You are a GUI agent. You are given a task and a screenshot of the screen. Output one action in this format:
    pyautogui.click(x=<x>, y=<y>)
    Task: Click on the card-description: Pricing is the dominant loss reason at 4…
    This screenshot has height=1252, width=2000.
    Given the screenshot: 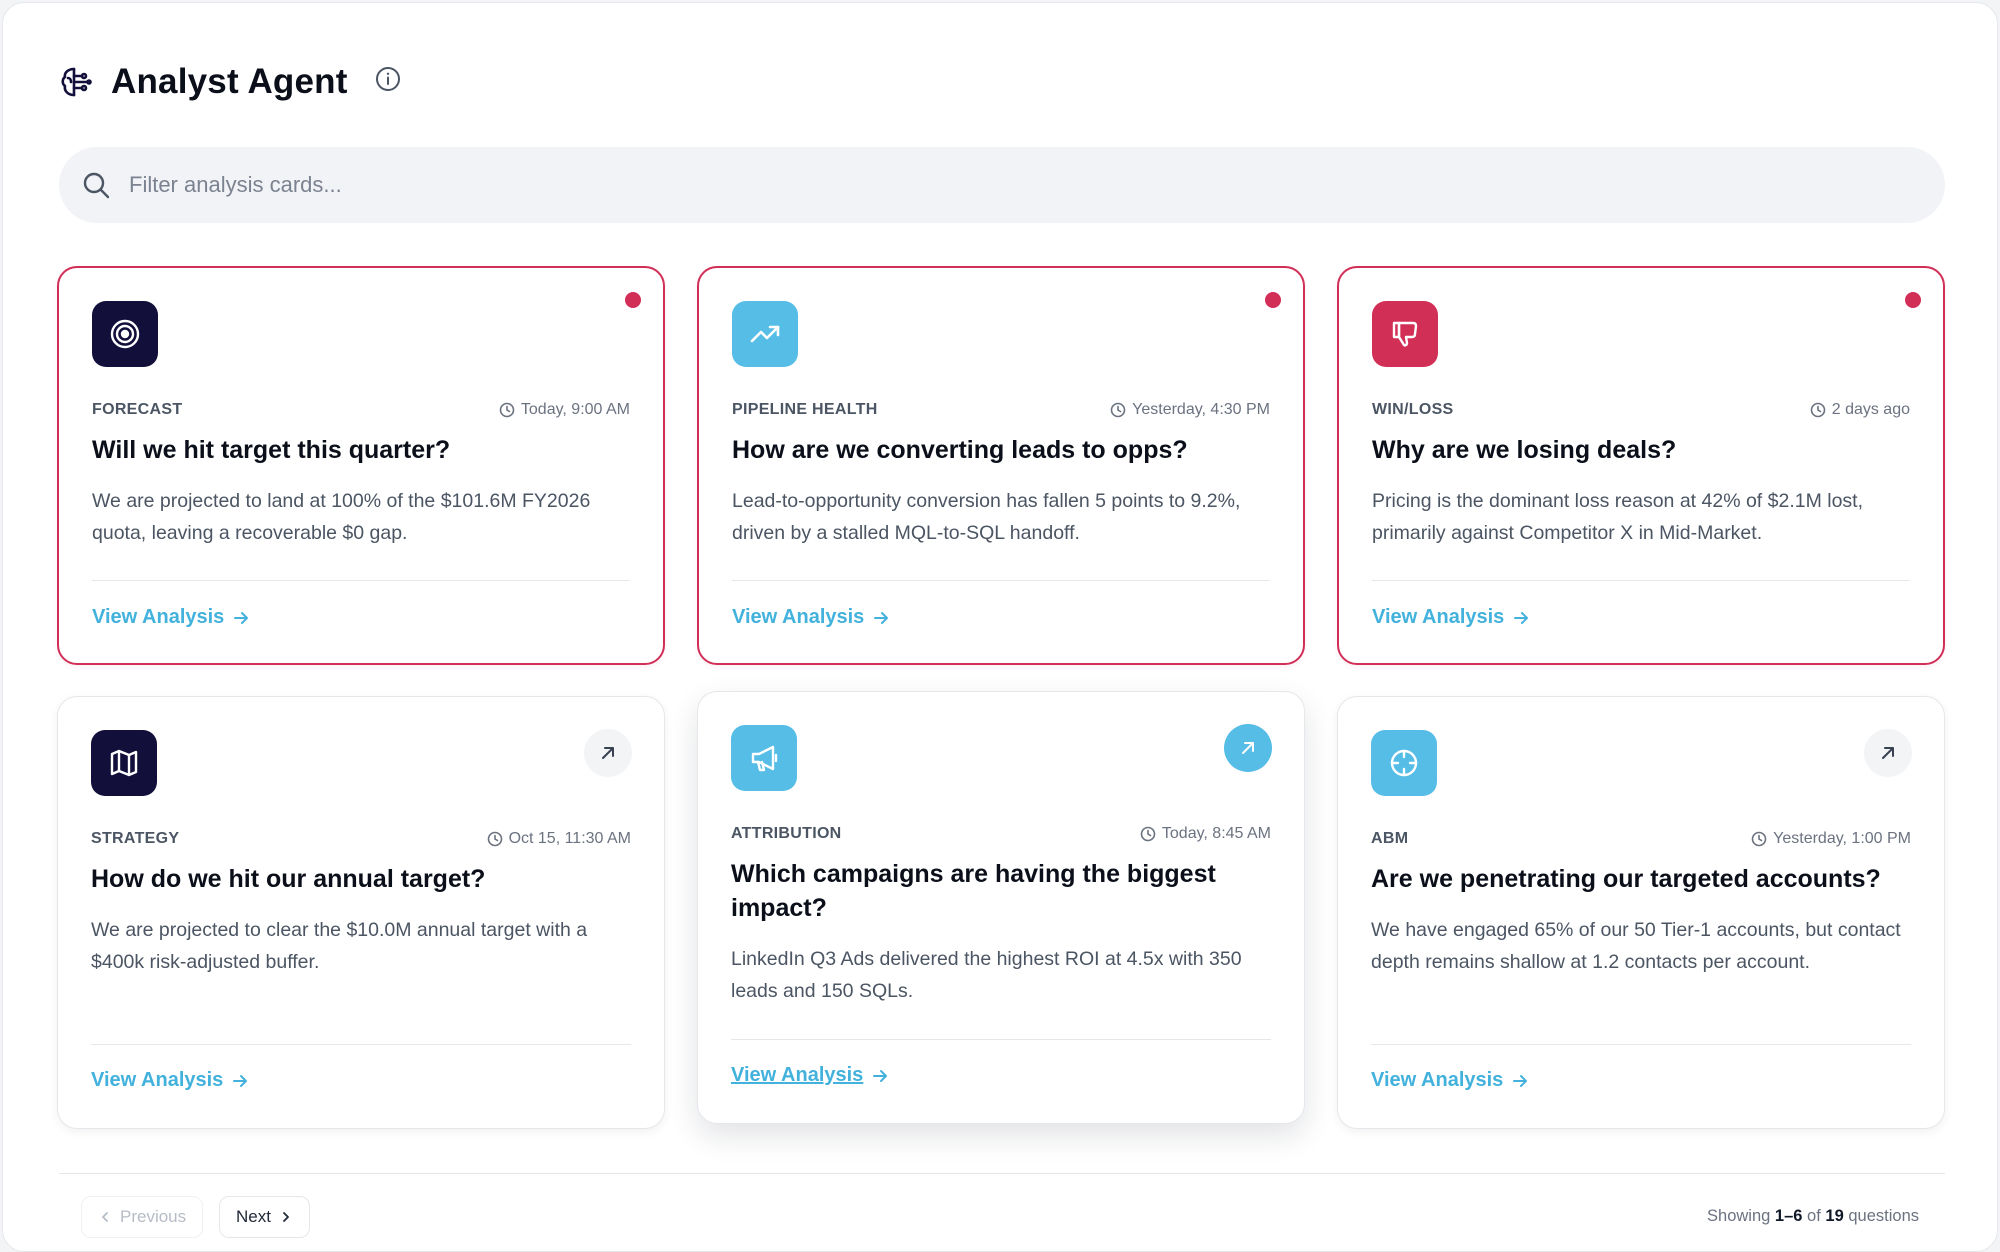 What is the action you would take?
    pyautogui.click(x=1618, y=517)
    